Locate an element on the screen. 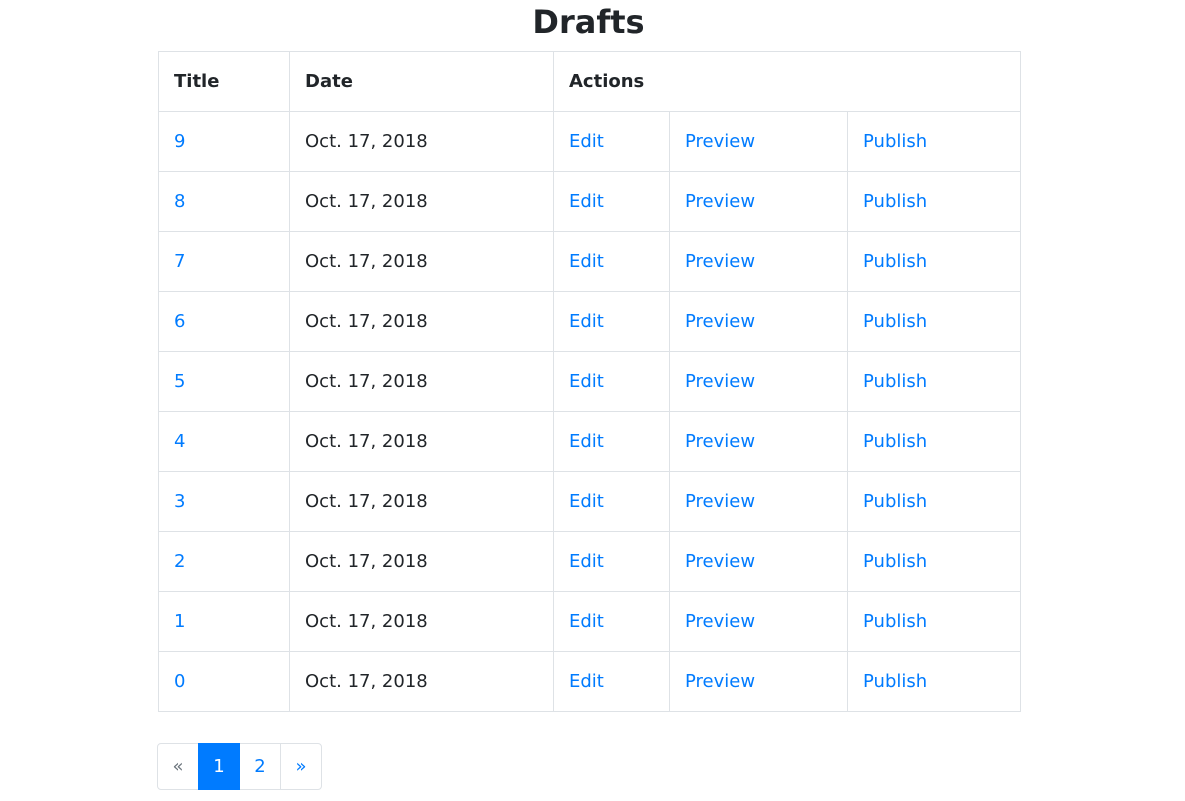 This screenshot has height=801, width=1185. title-cell: 5 is located at coordinates (224, 381).